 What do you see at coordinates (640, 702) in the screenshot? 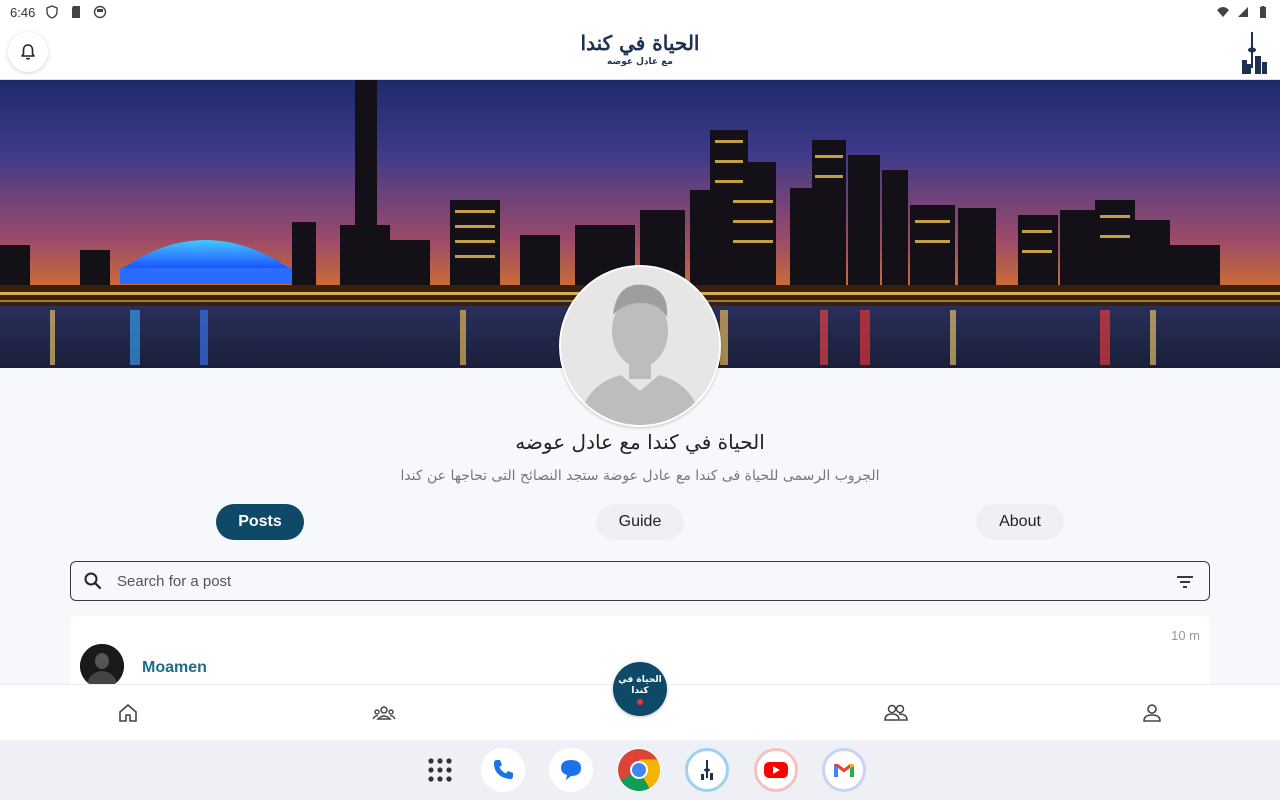
I see `center-logo-dot` at bounding box center [640, 702].